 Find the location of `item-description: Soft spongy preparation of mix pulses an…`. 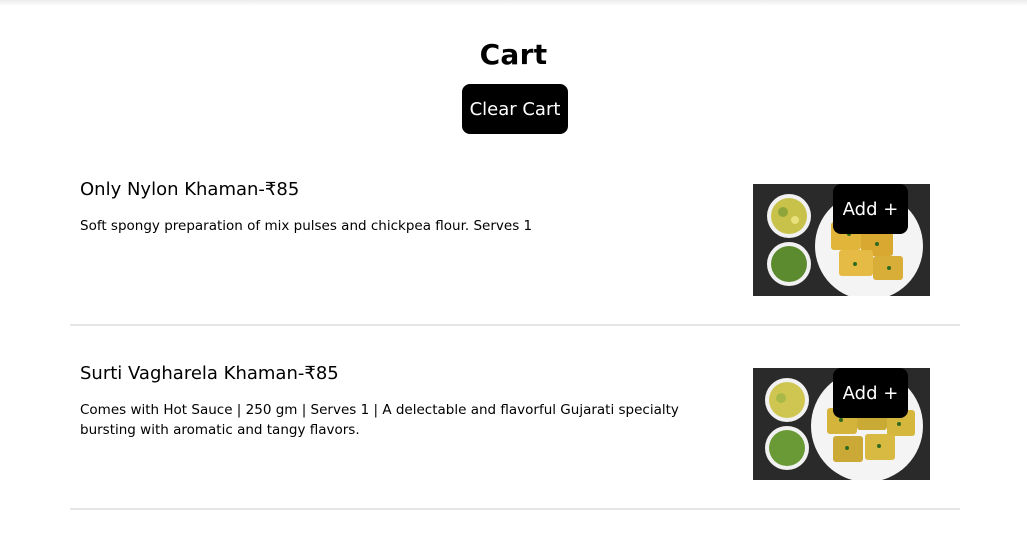

item-description: Soft spongy preparation of mix pulses an… is located at coordinates (306, 226).